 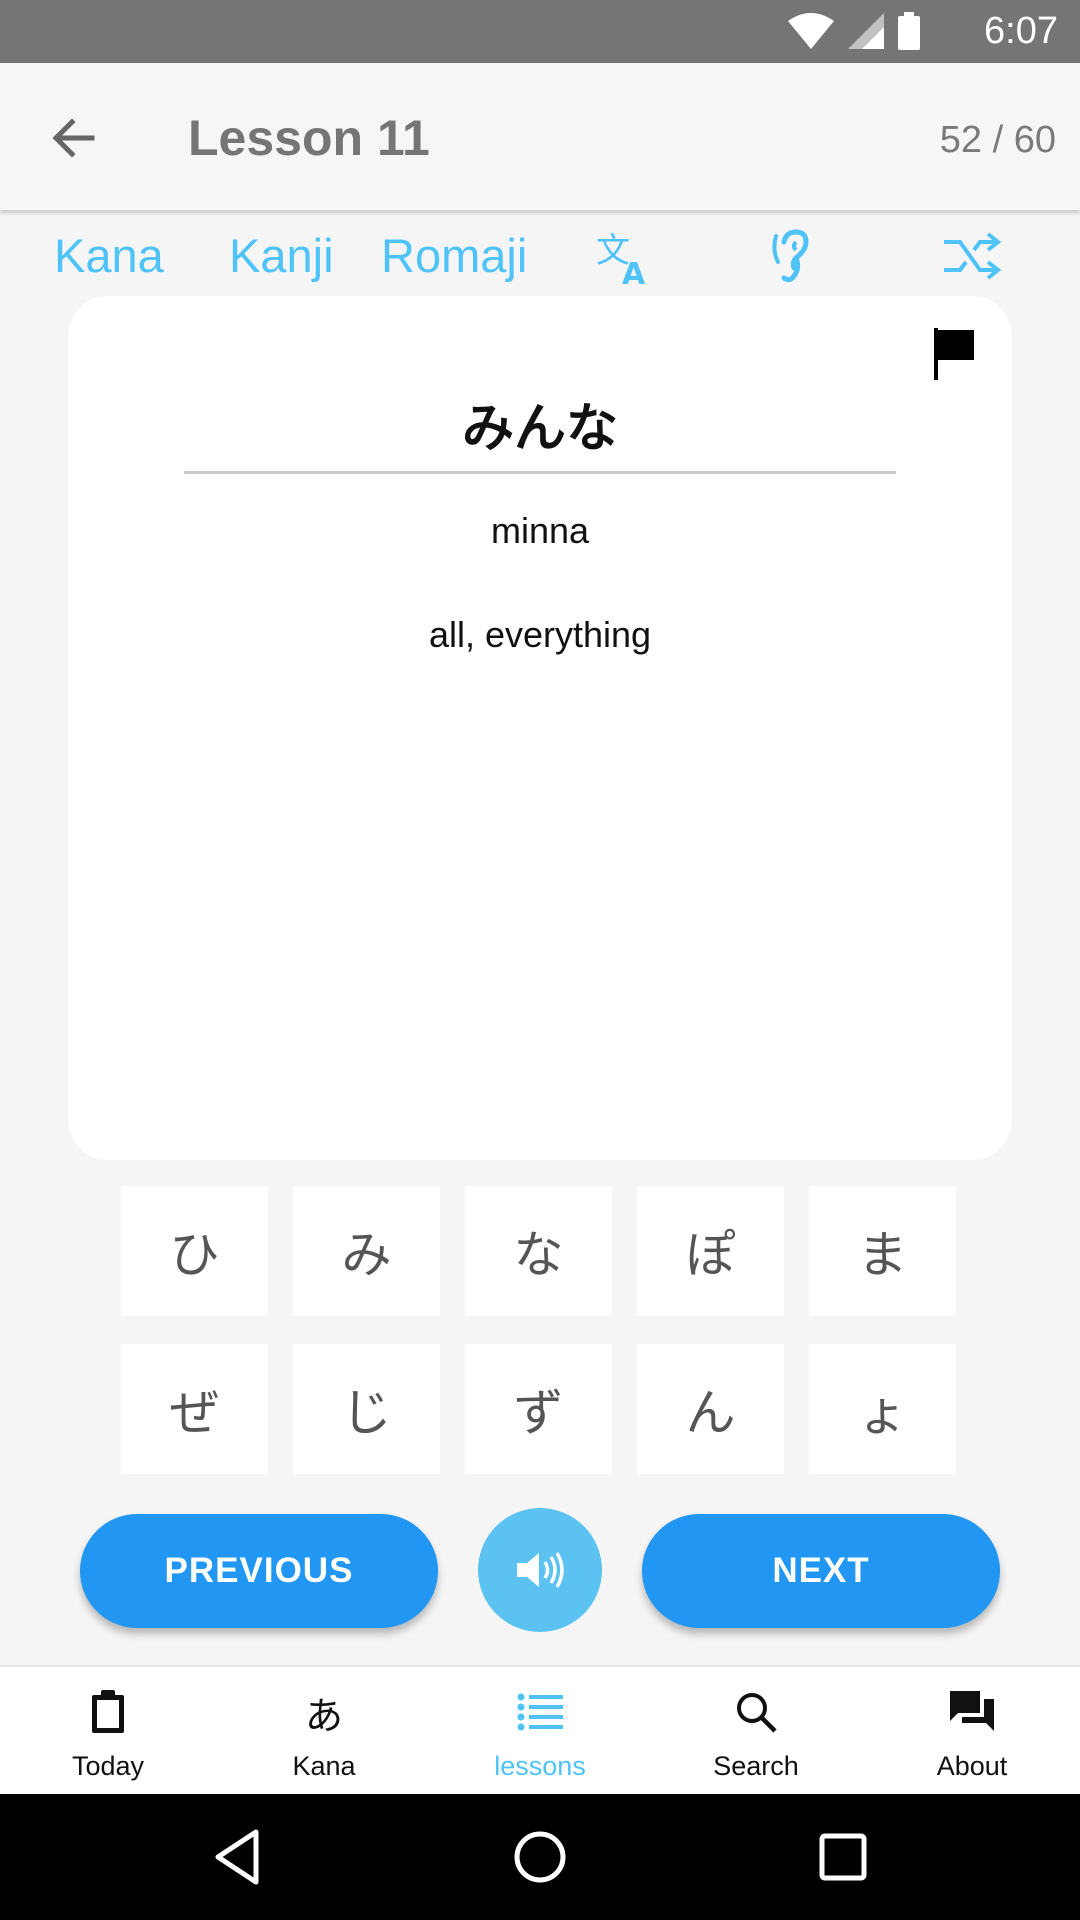 I want to click on hiragana-a-icon: あ, so click(x=323, y=1716).